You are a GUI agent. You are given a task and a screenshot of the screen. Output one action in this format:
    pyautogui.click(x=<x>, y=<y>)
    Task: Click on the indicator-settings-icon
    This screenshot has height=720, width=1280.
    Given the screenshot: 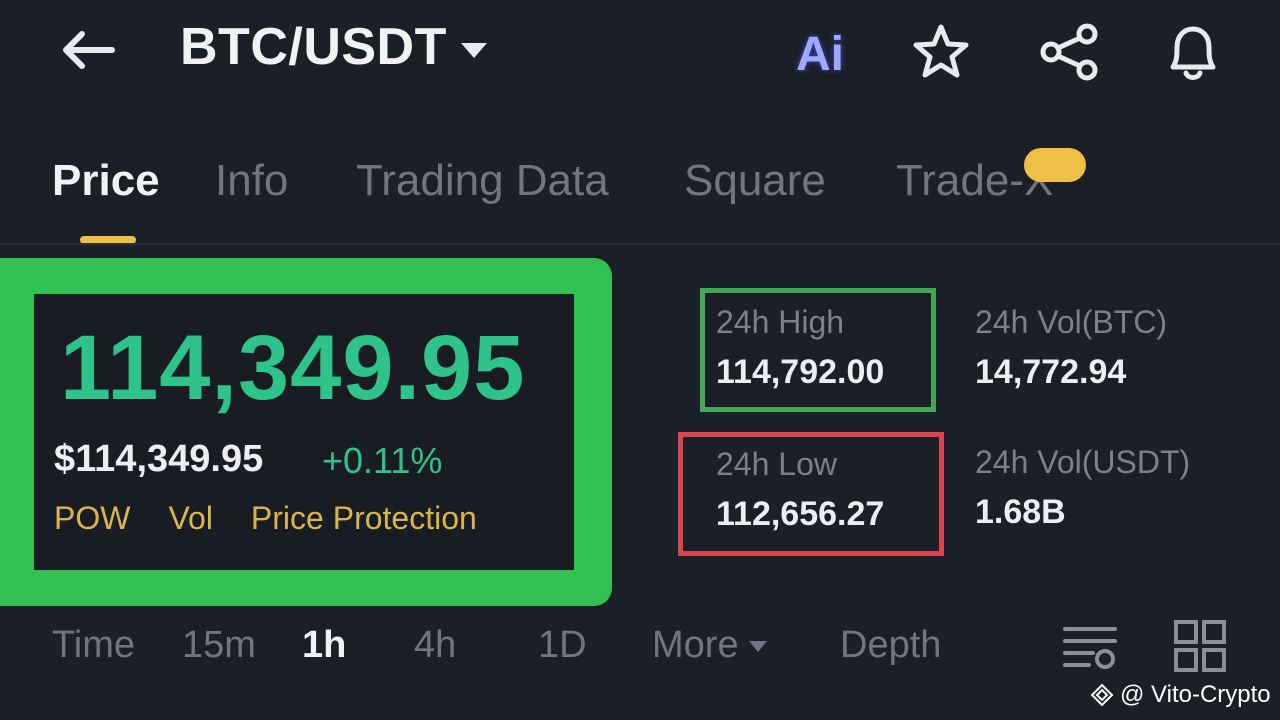 What is the action you would take?
    pyautogui.click(x=1090, y=646)
    